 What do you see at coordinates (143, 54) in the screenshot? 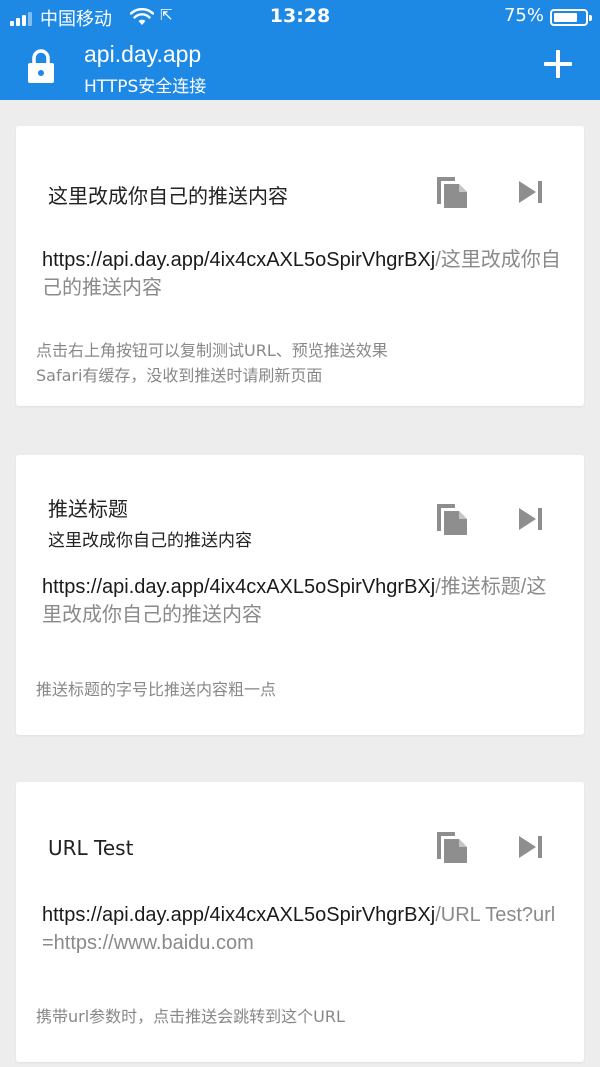
I see `site-address: api.day.app` at bounding box center [143, 54].